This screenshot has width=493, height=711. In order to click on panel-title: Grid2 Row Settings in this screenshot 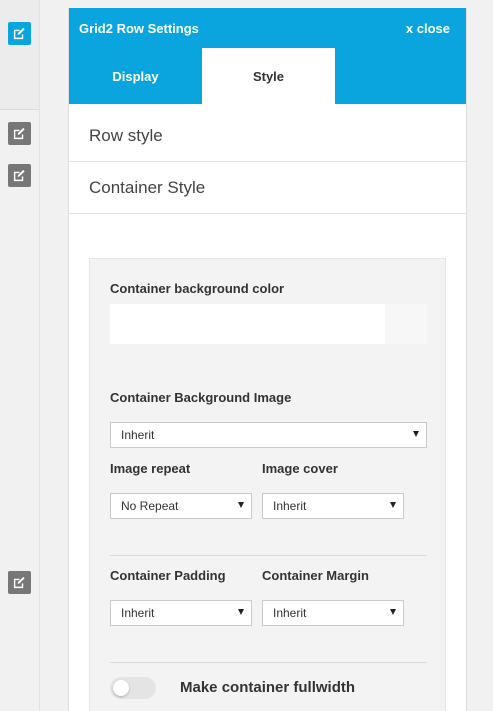, I will do `click(139, 28)`.